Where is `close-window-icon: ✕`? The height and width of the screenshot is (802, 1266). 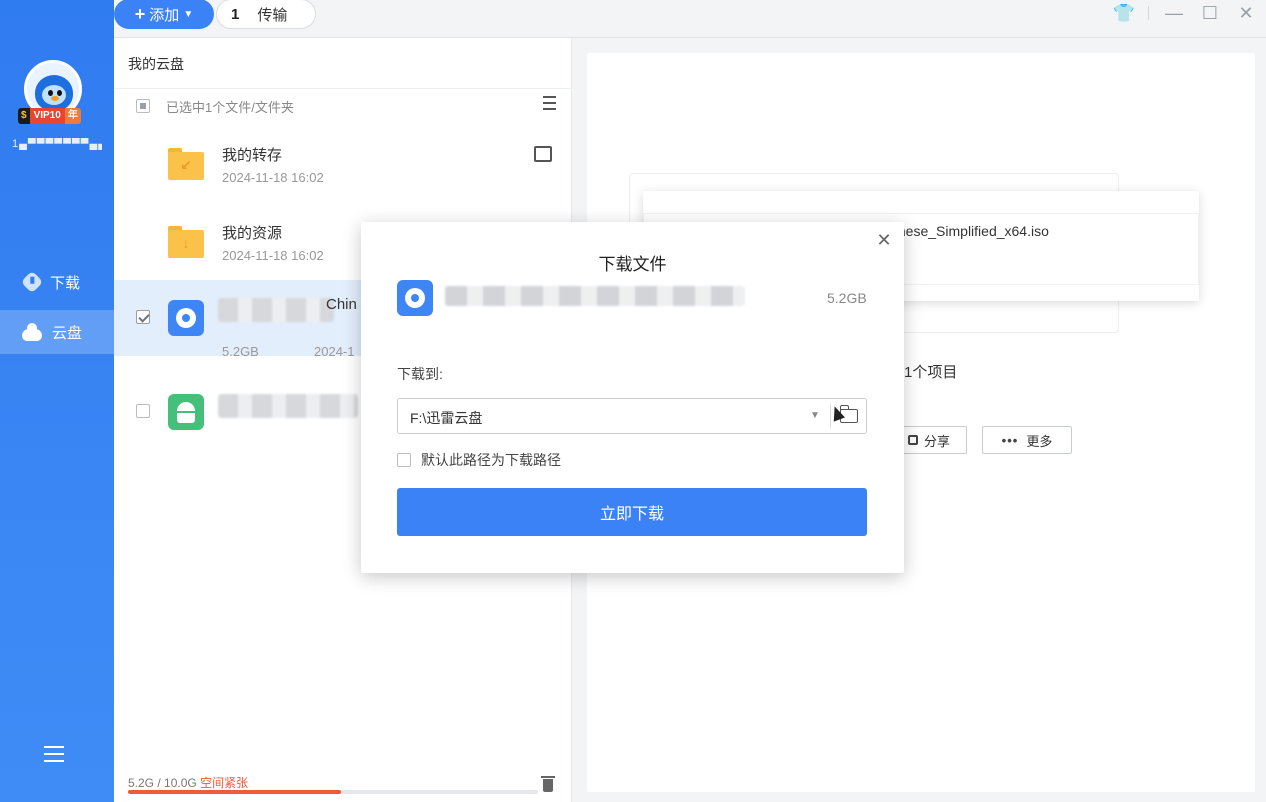
close-window-icon: ✕ is located at coordinates (1246, 13).